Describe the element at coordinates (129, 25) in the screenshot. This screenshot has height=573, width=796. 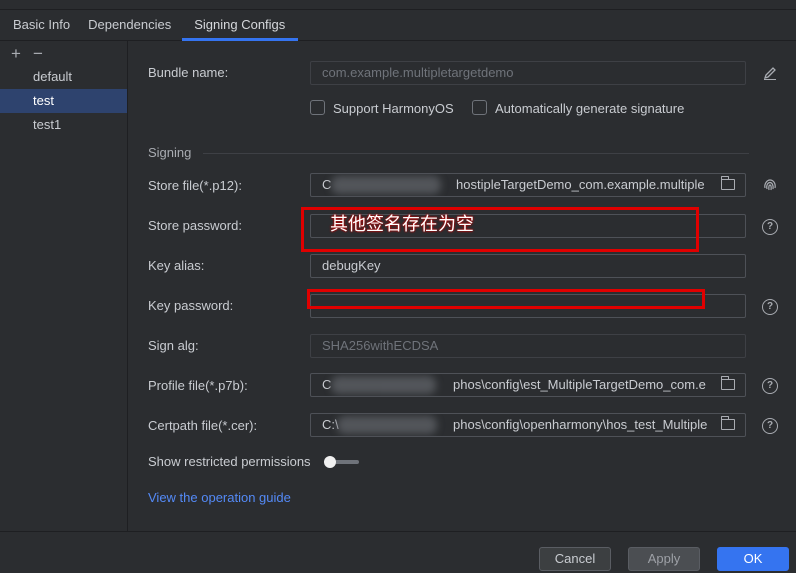
I see `tab-dependencies: Dependencies` at that location.